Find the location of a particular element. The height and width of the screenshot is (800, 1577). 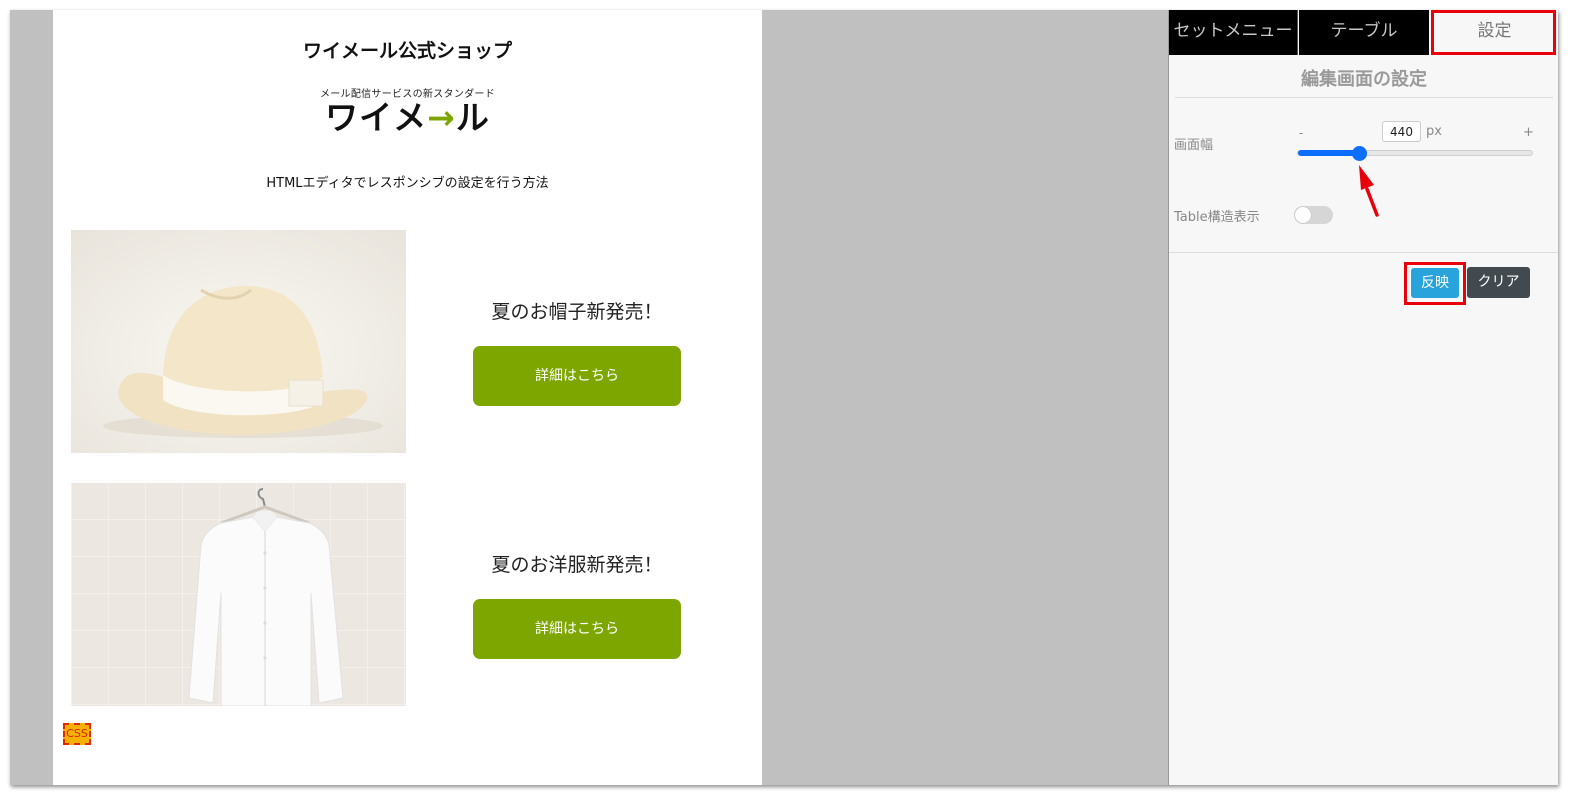

highlight-box-settings-tab is located at coordinates (1493, 32).